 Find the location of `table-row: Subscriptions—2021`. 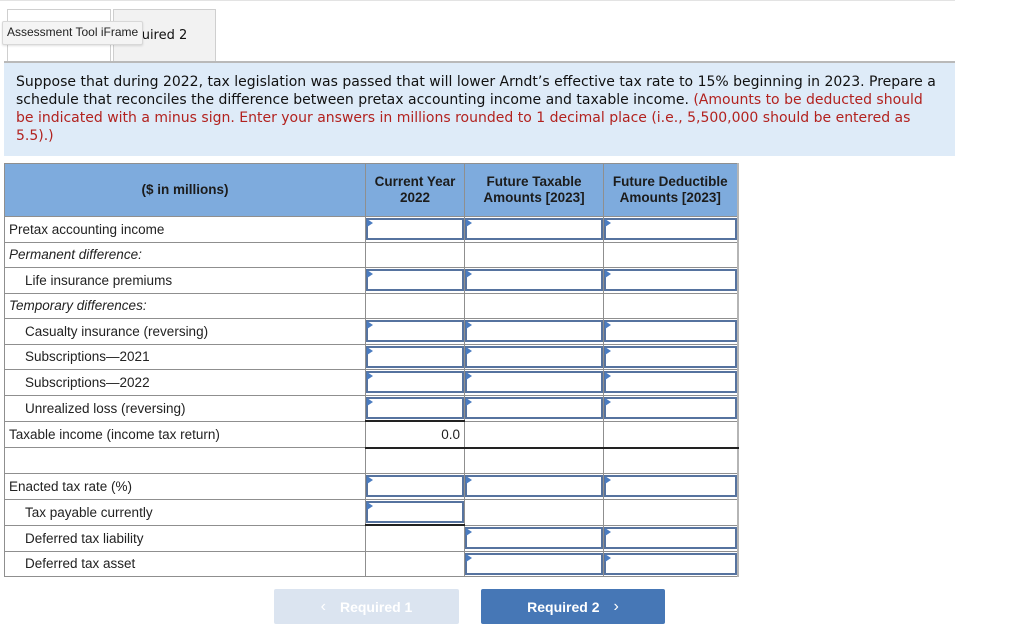

table-row: Subscriptions—2021 is located at coordinates (371, 356).